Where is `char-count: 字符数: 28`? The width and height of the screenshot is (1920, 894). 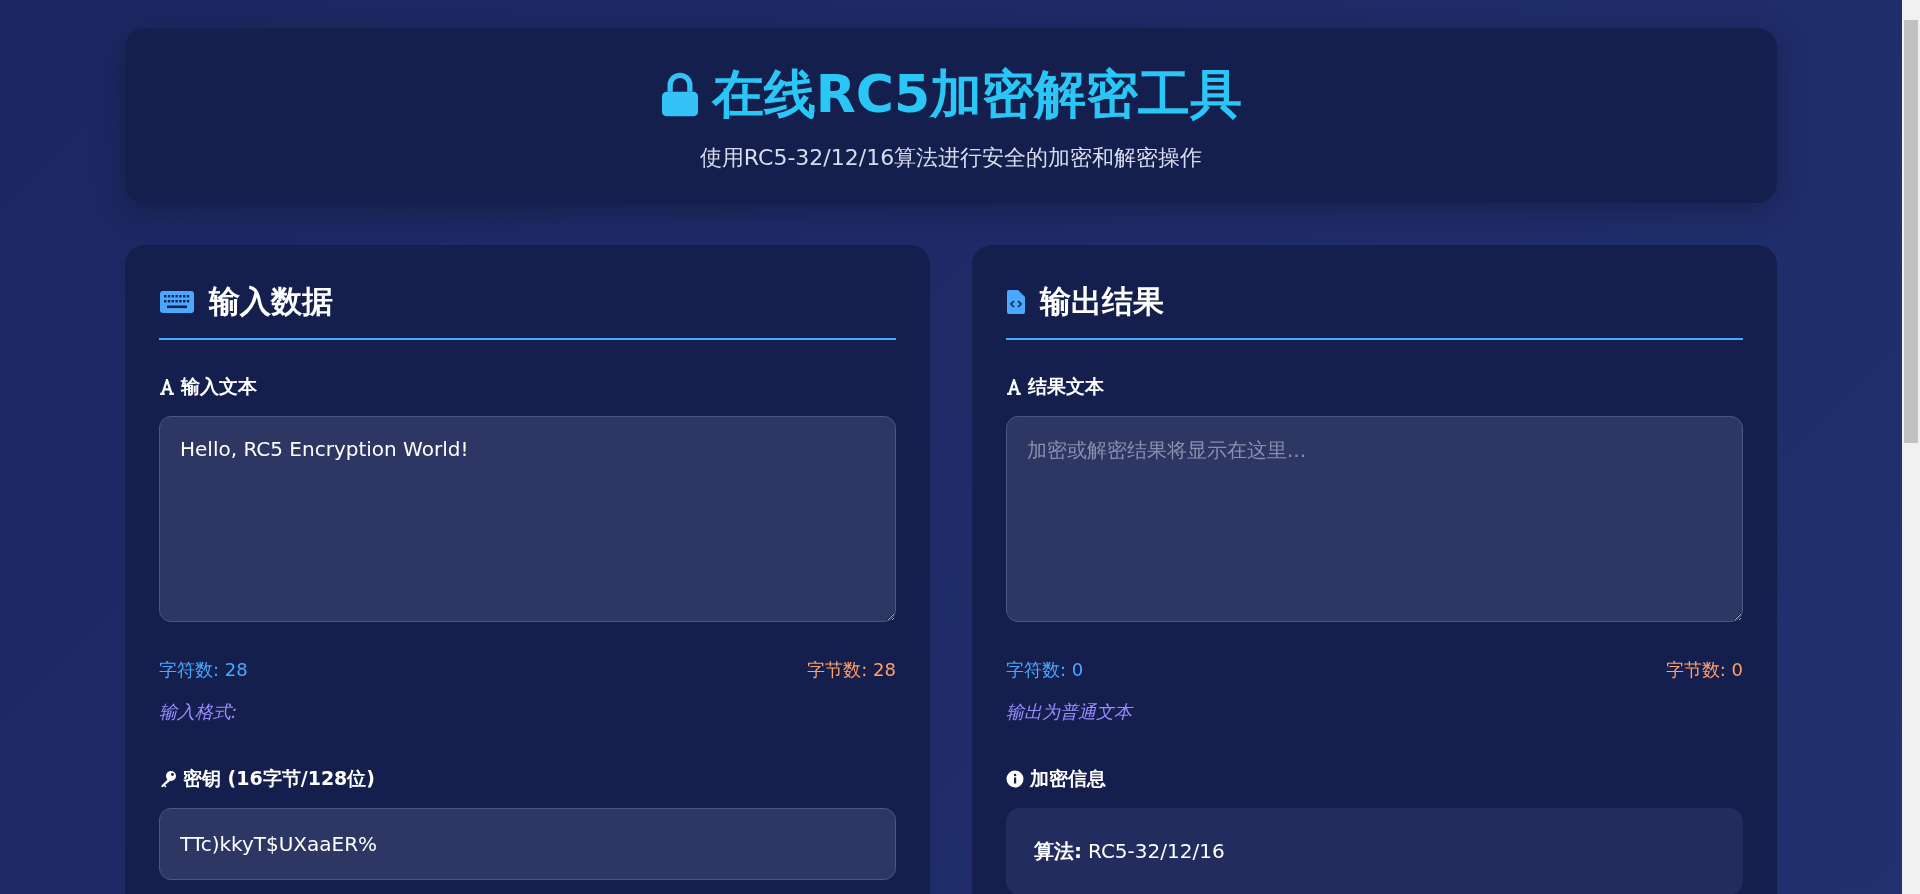 char-count: 字符数: 28 is located at coordinates (203, 670).